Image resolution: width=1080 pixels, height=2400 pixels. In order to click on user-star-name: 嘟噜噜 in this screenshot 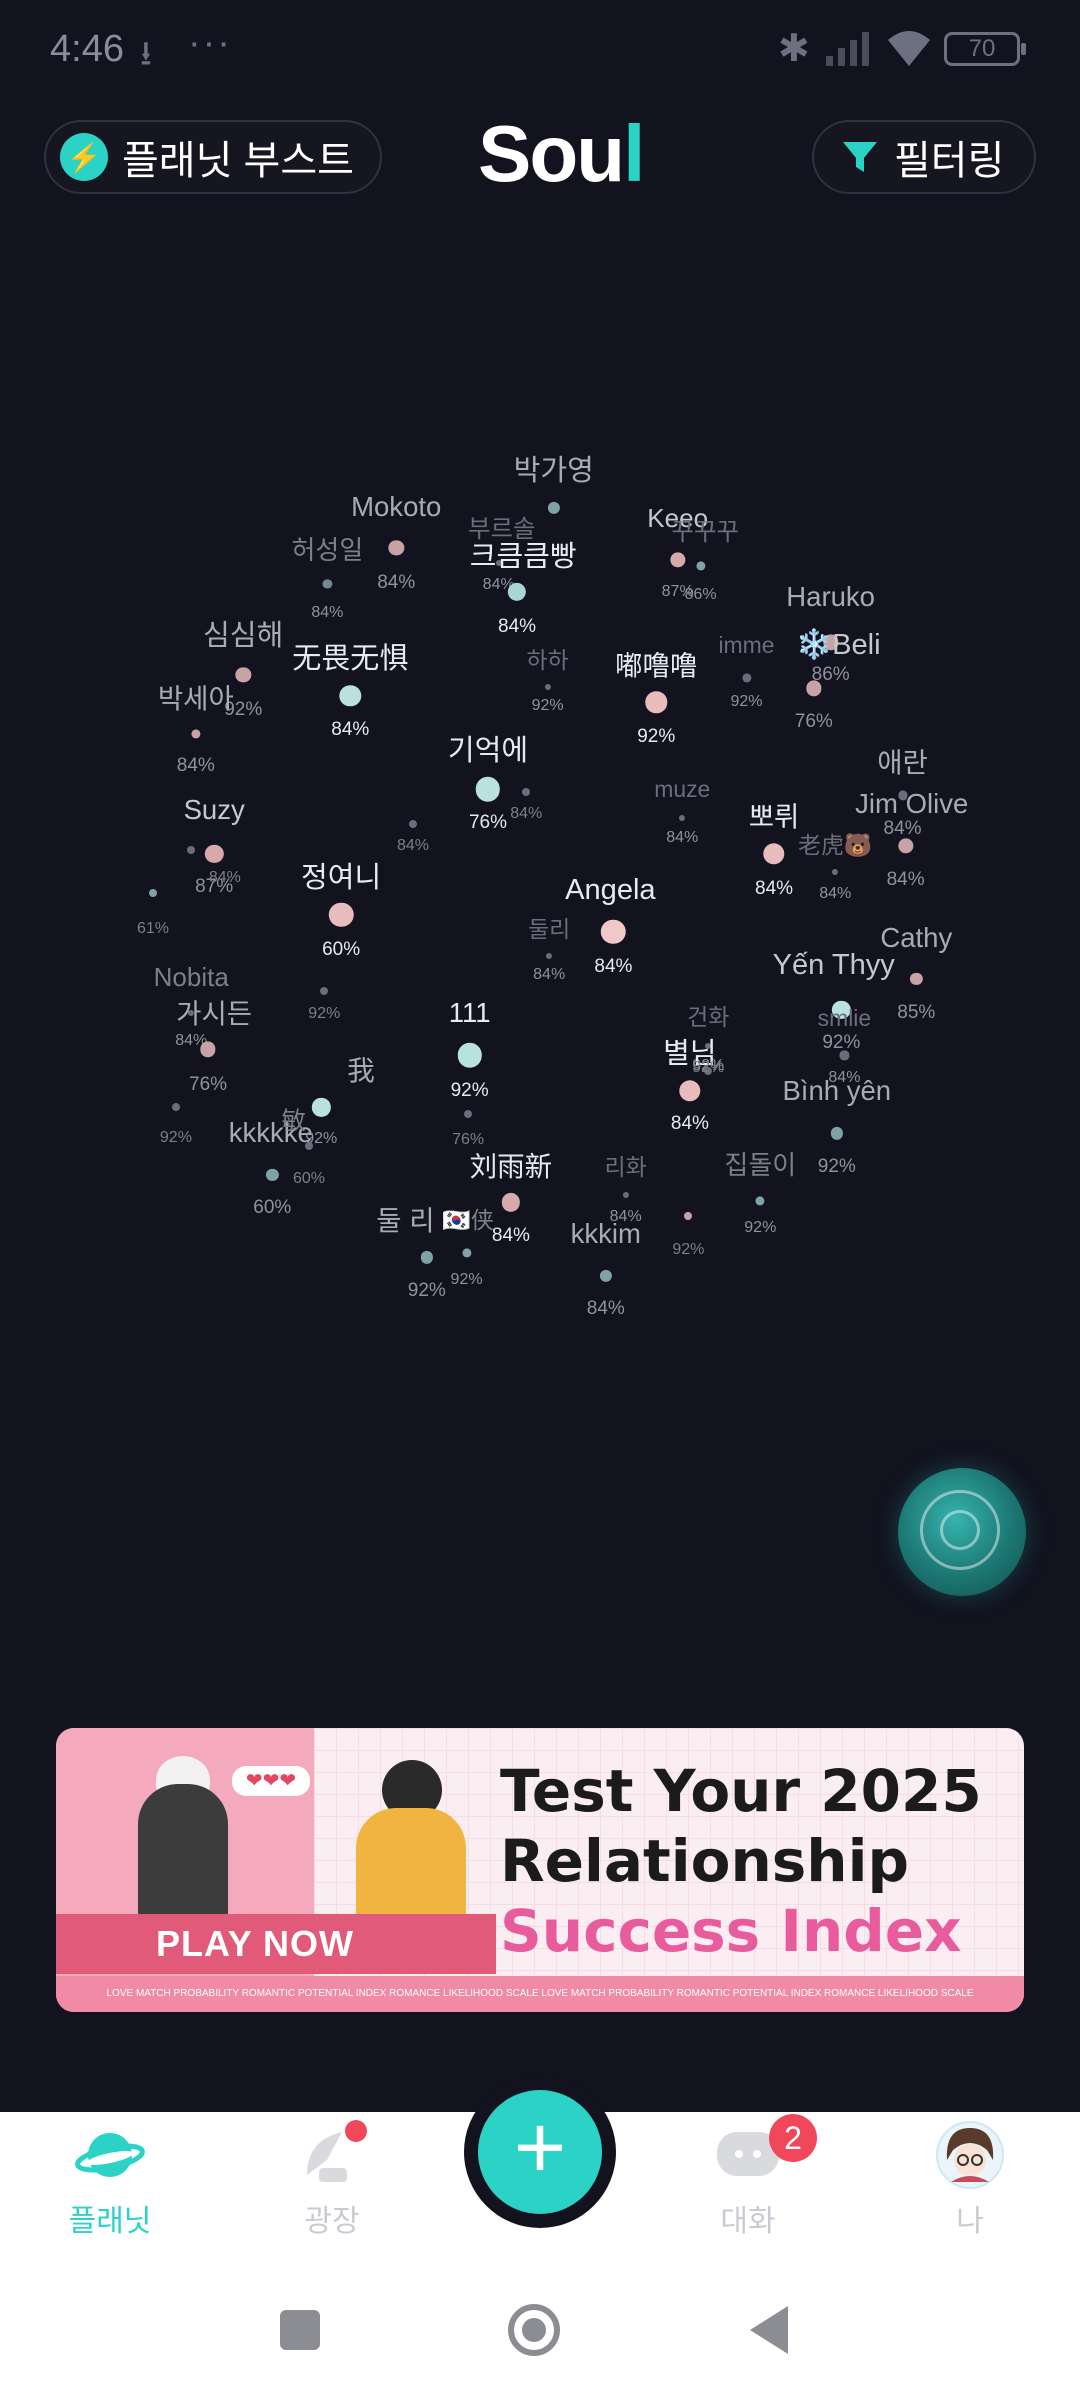, I will do `click(656, 665)`.